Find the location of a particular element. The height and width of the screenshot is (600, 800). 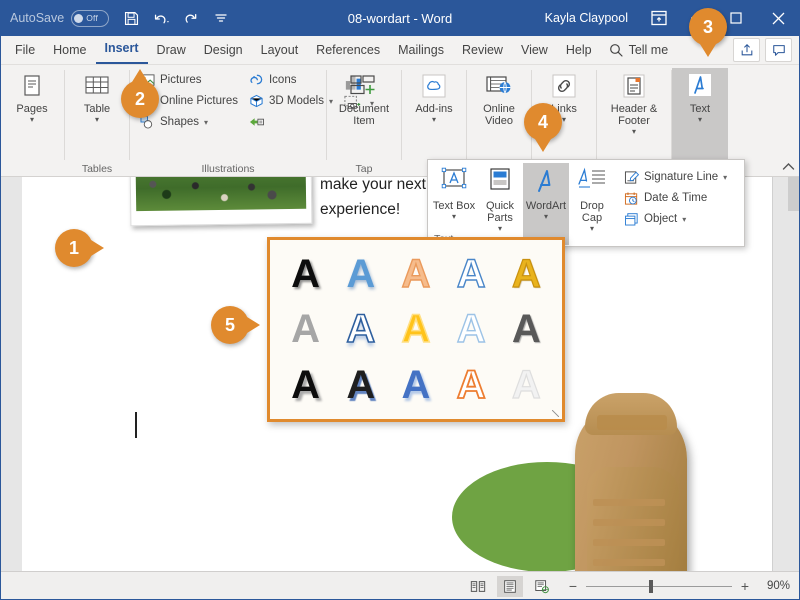

wordart-style-1: A is located at coordinates (306, 274).